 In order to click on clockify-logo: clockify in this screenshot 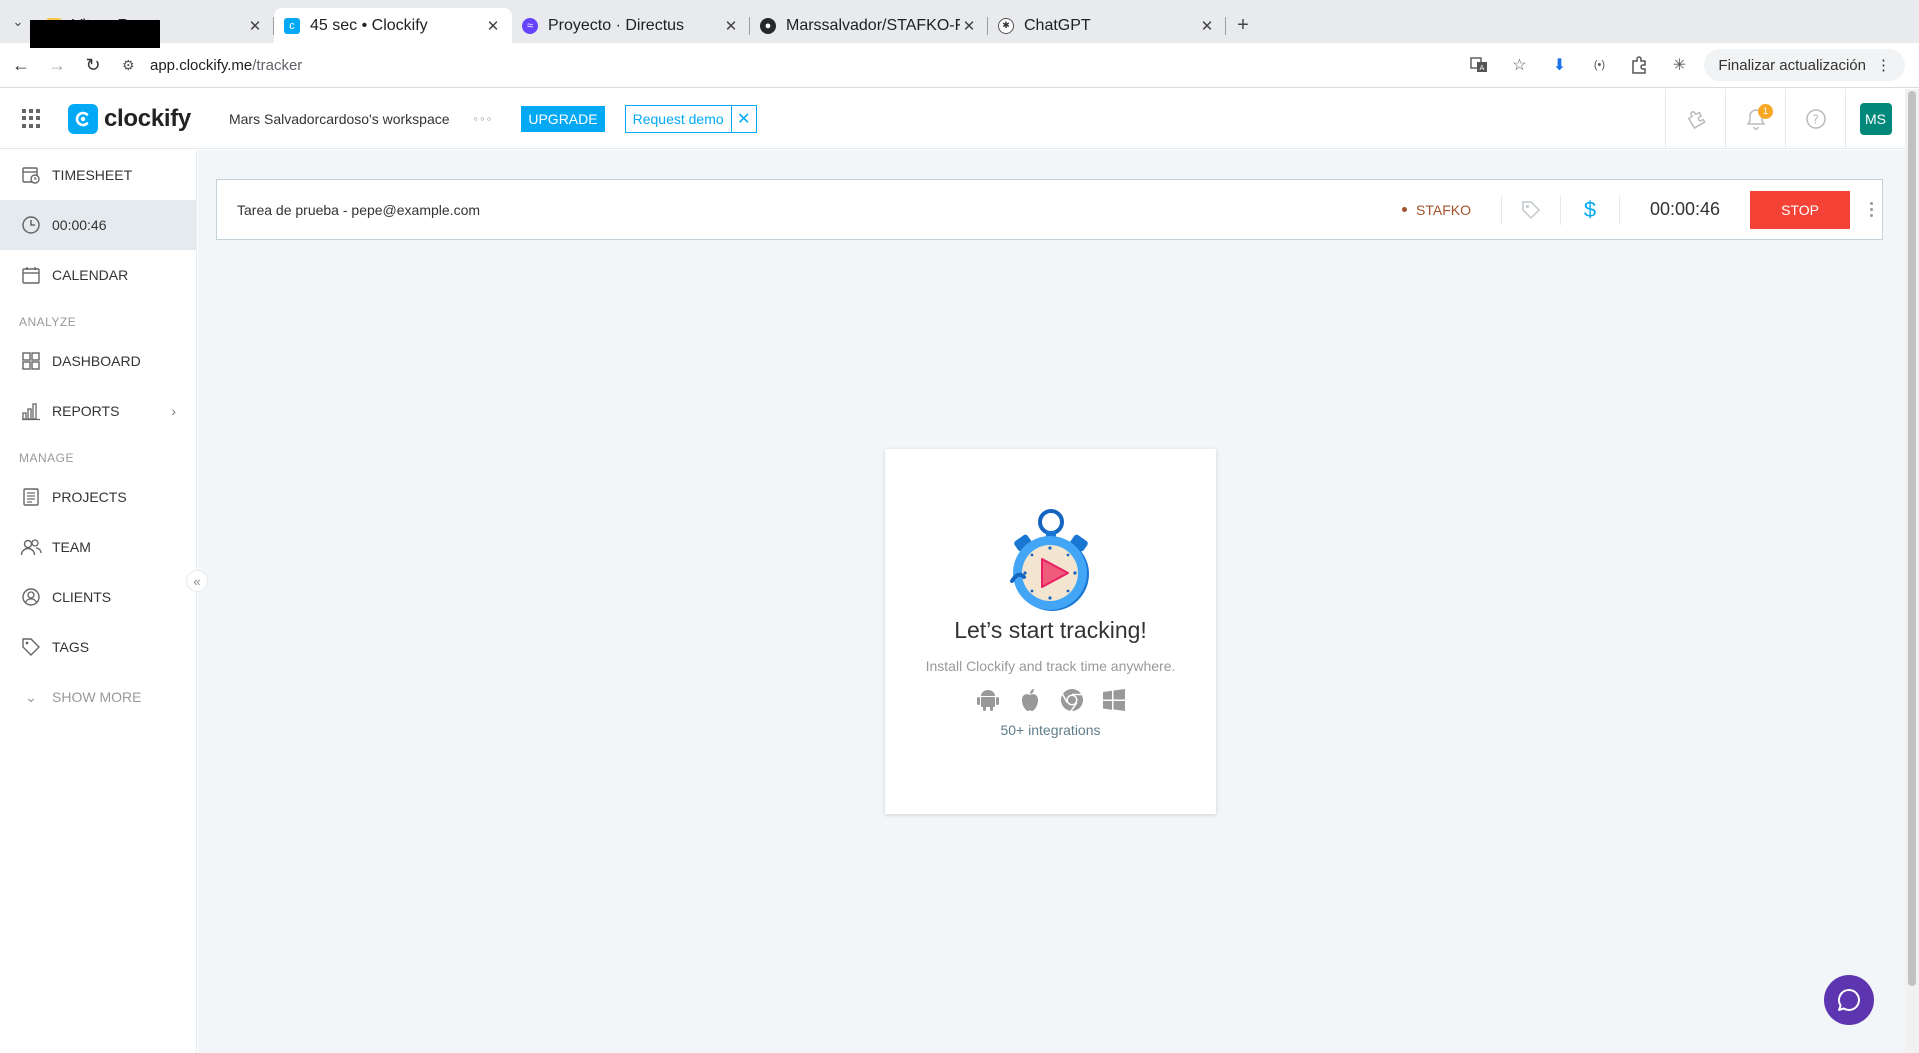, I will do `click(129, 118)`.